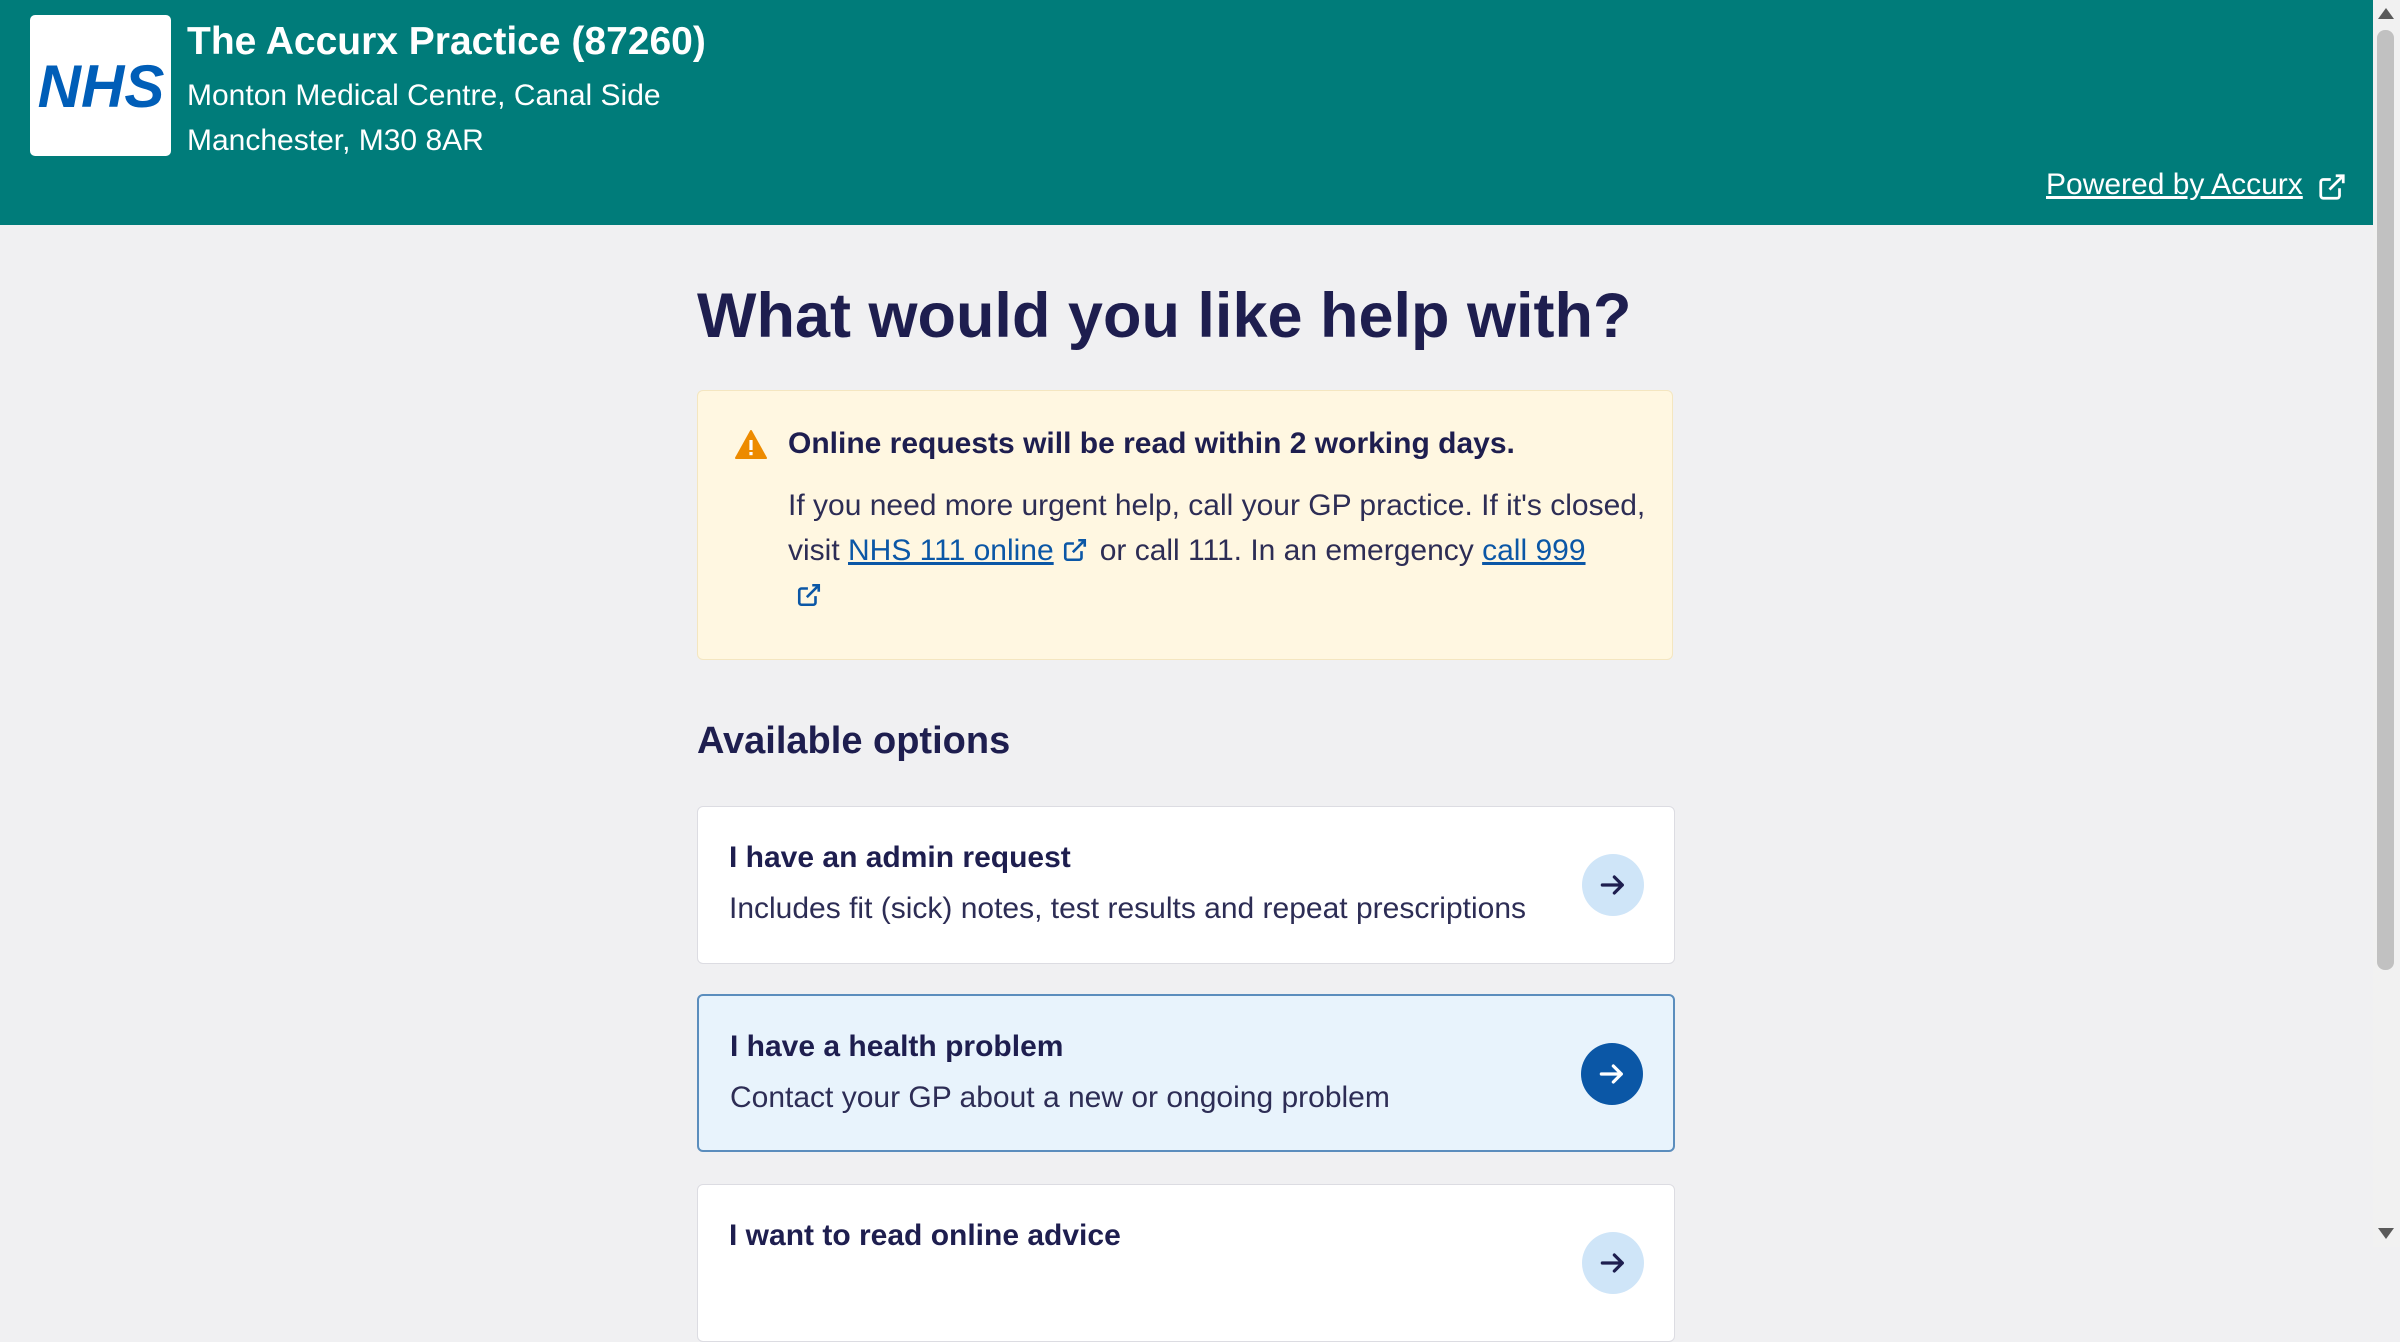  What do you see at coordinates (1186, 1263) in the screenshot?
I see `option-online-advice: I want to read online advice` at bounding box center [1186, 1263].